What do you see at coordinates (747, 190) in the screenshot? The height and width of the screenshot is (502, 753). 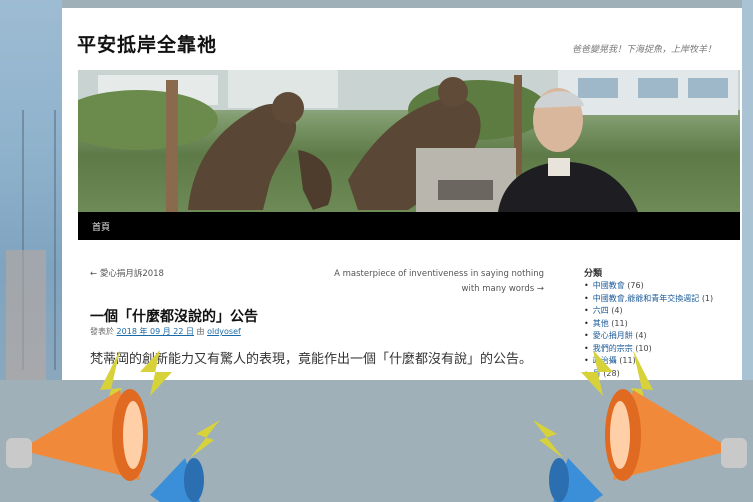 I see `background-photo-right` at bounding box center [747, 190].